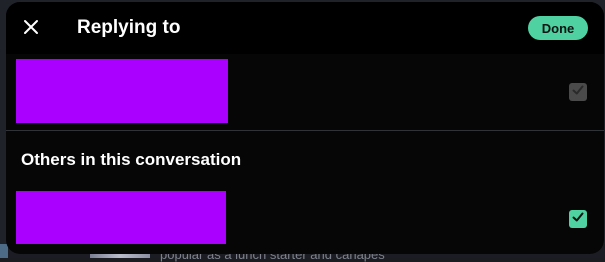  I want to click on dialog-title: Replying to, so click(129, 27).